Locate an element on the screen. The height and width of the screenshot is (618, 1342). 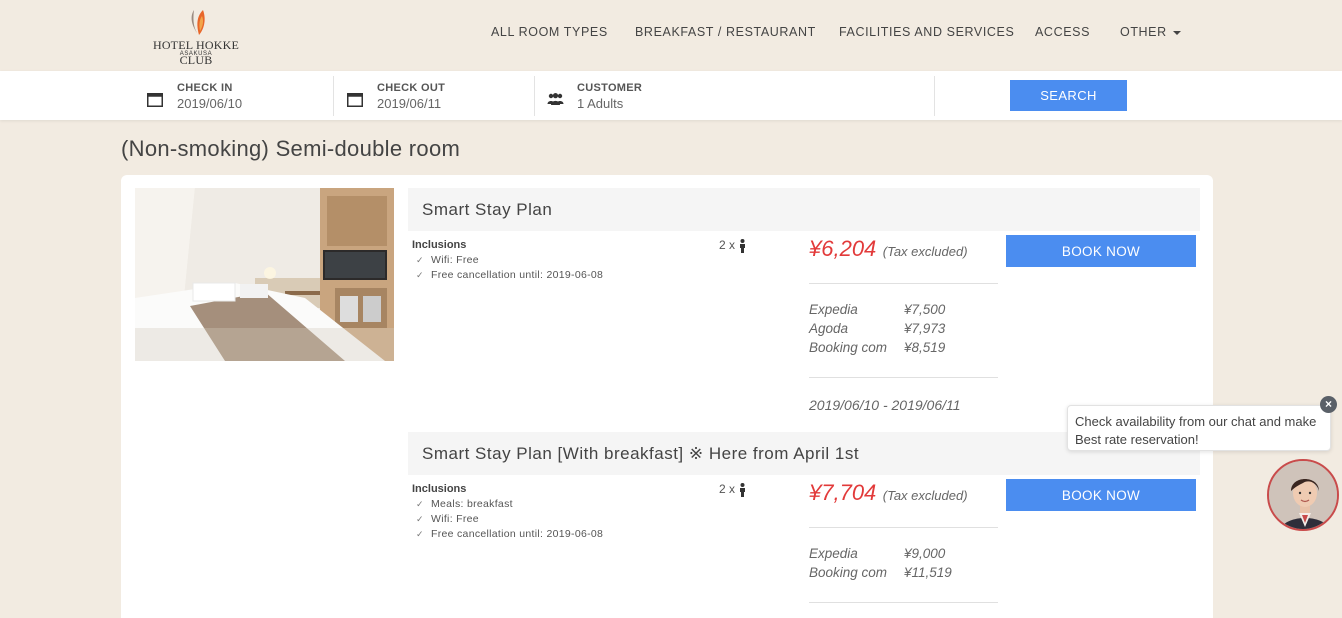
checkin-label: CHECK IN is located at coordinates (205, 88).